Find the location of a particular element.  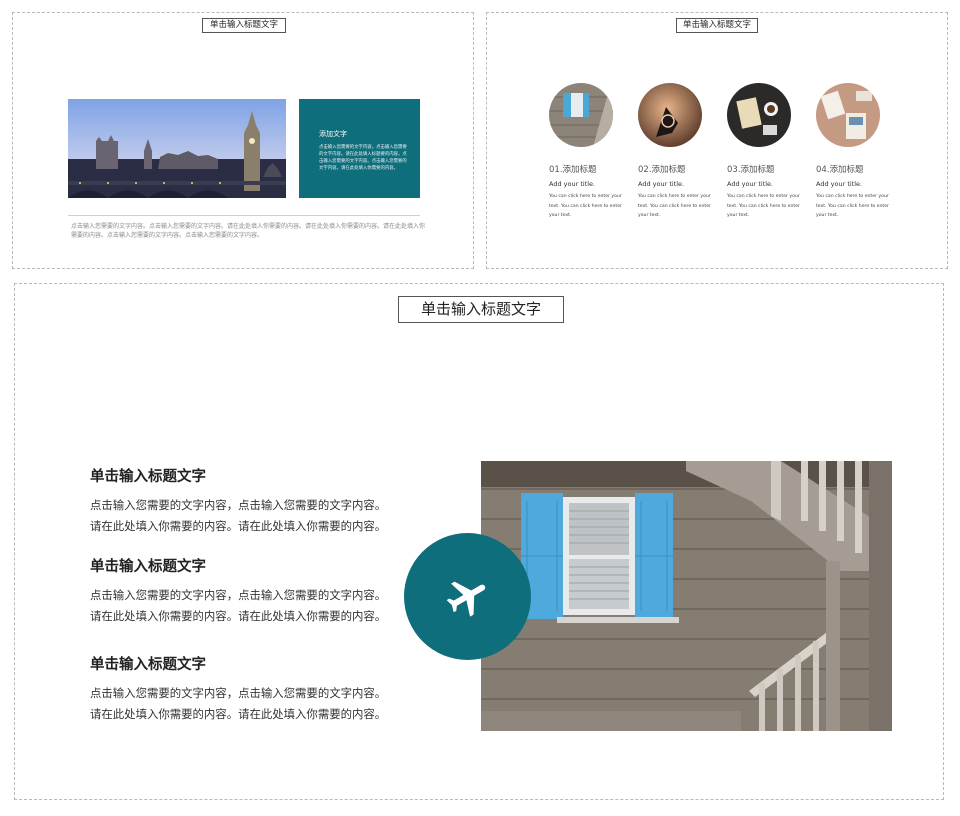

ornament-thumb is located at coordinates (670, 115).